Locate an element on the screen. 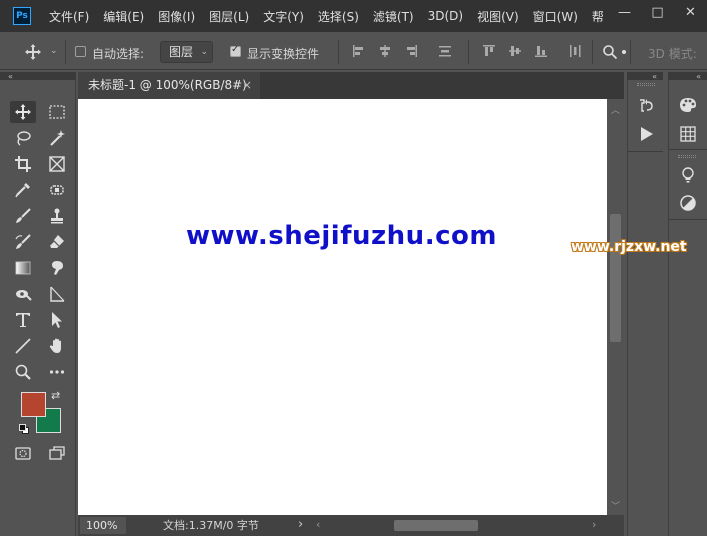 The image size is (707, 536). history-panel-button is located at coordinates (646, 106).